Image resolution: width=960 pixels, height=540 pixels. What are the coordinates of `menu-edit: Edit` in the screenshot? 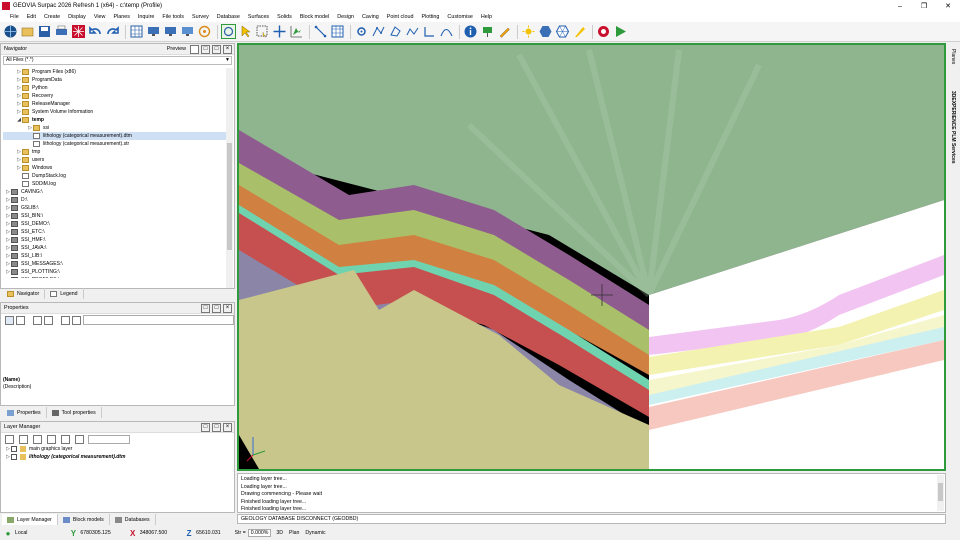 It's located at (31, 17).